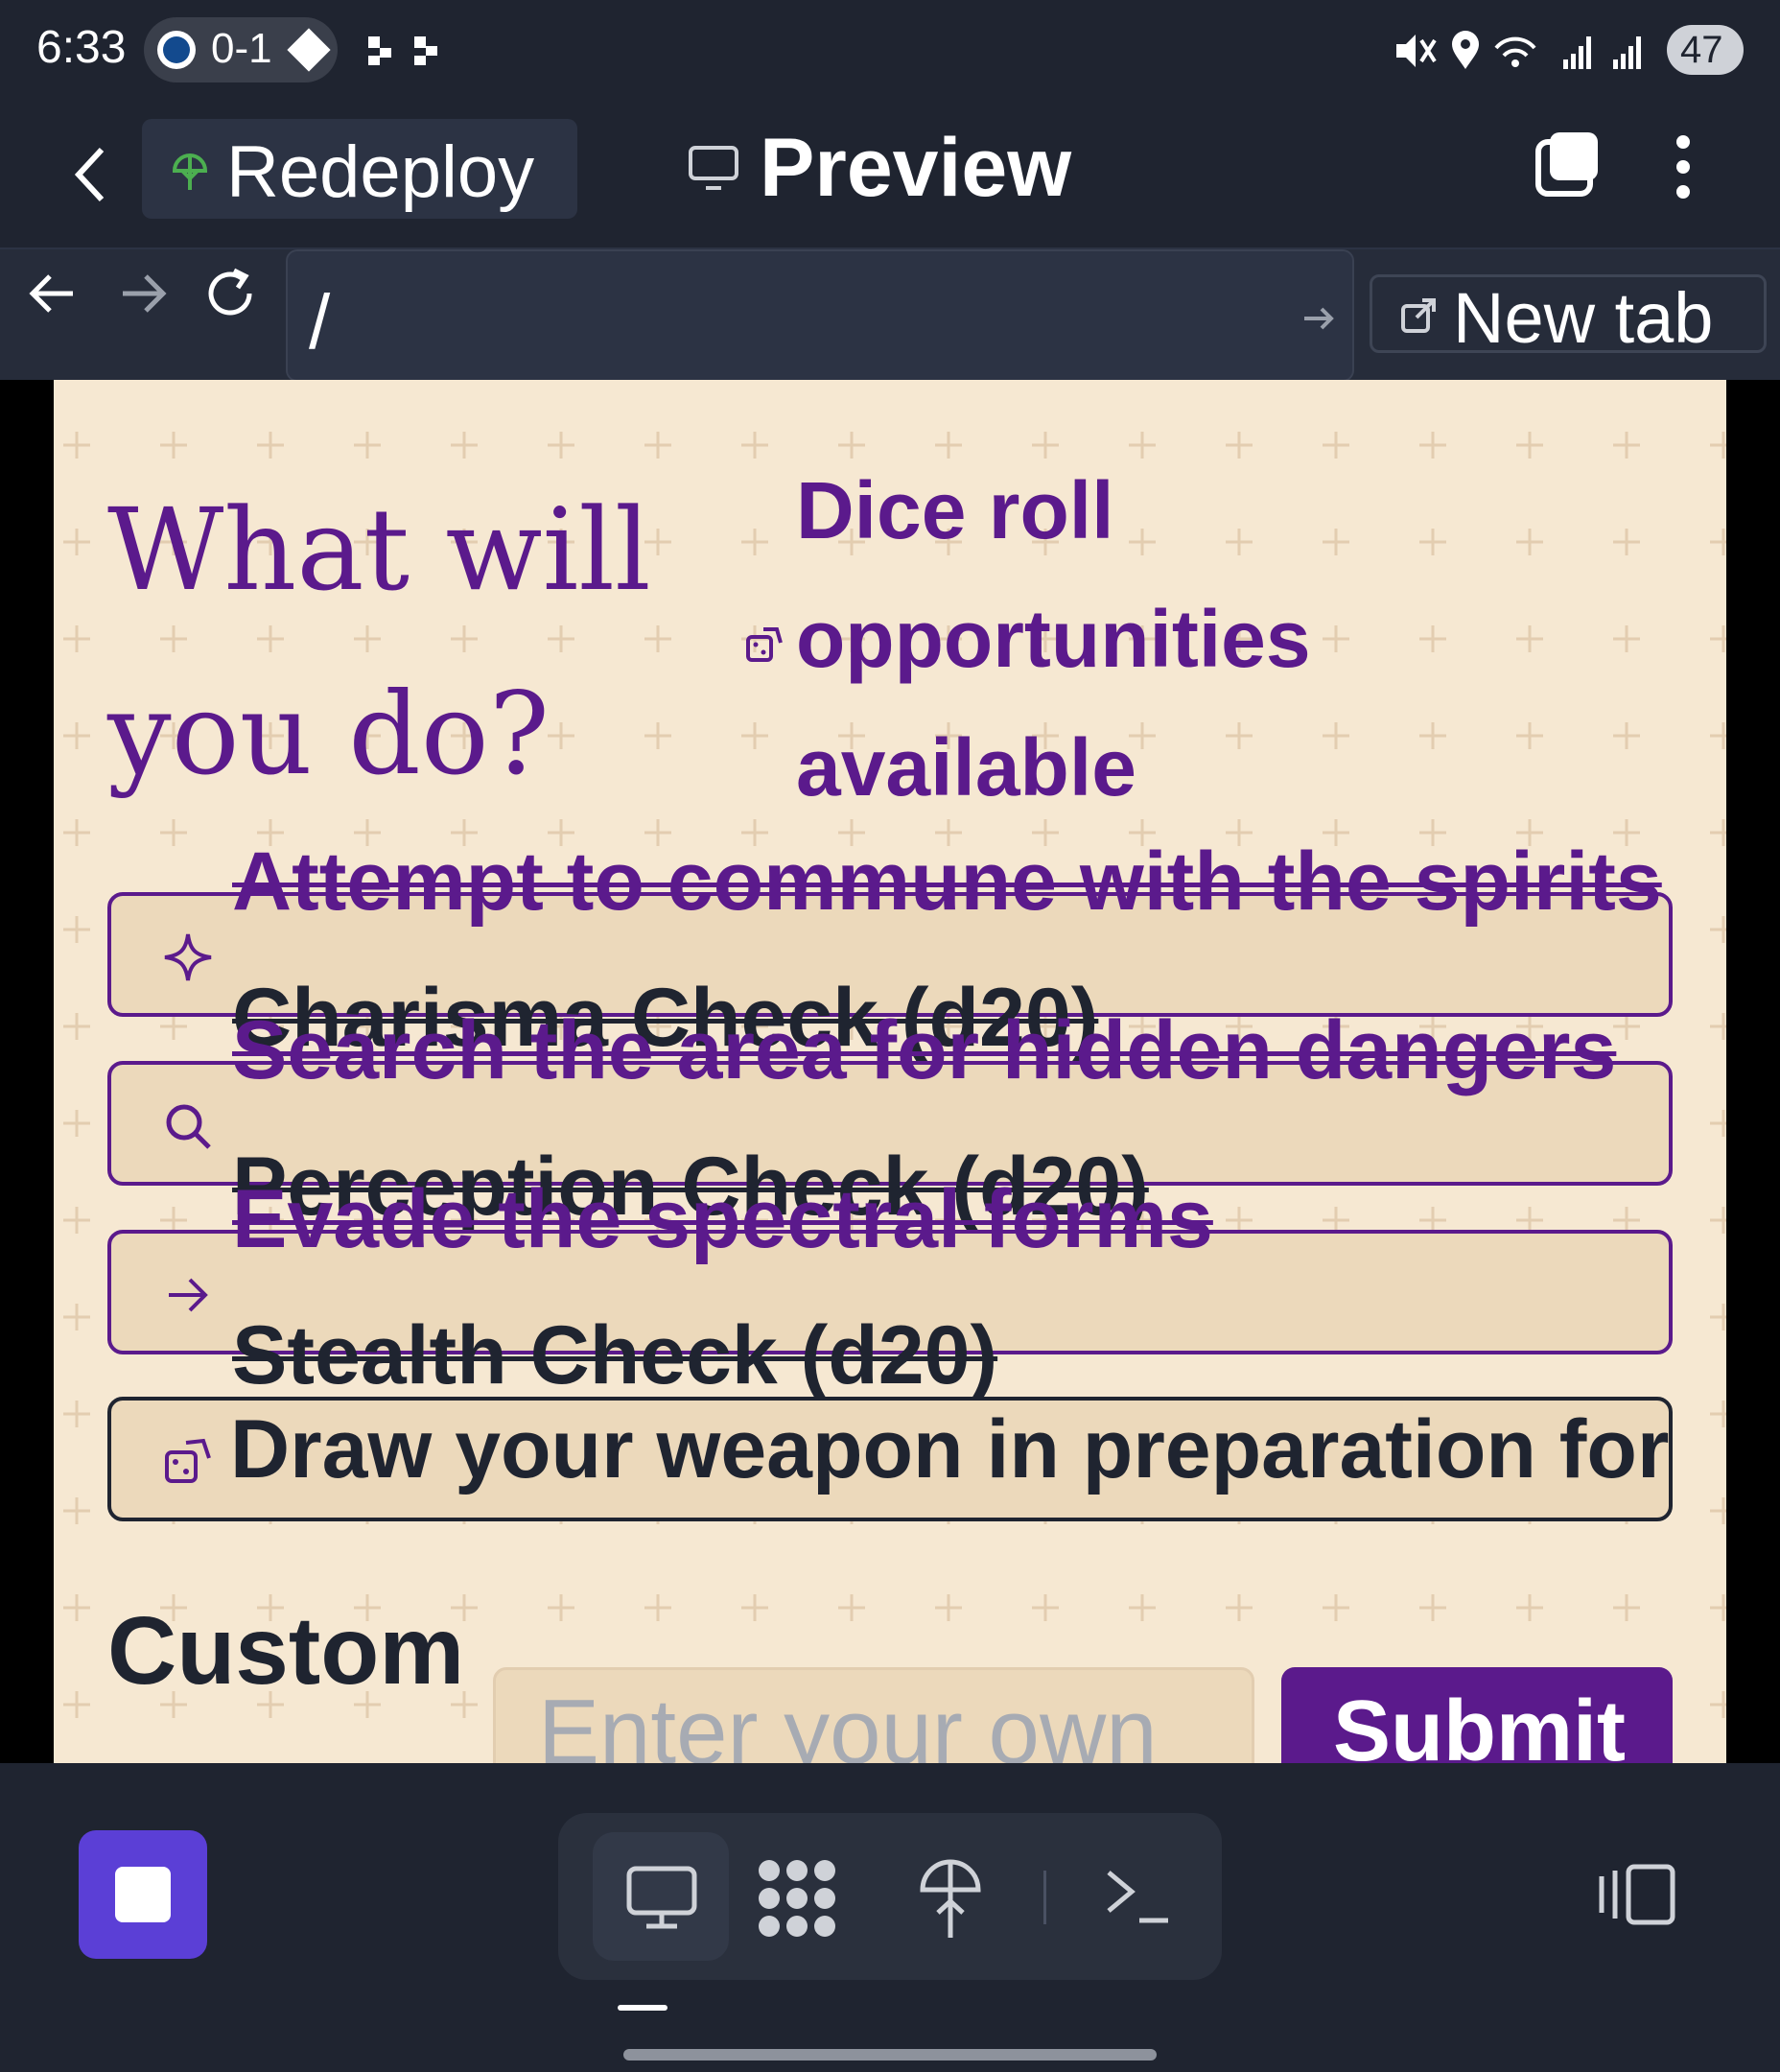 This screenshot has height=2072, width=1780. I want to click on url-input: /, so click(820, 315).